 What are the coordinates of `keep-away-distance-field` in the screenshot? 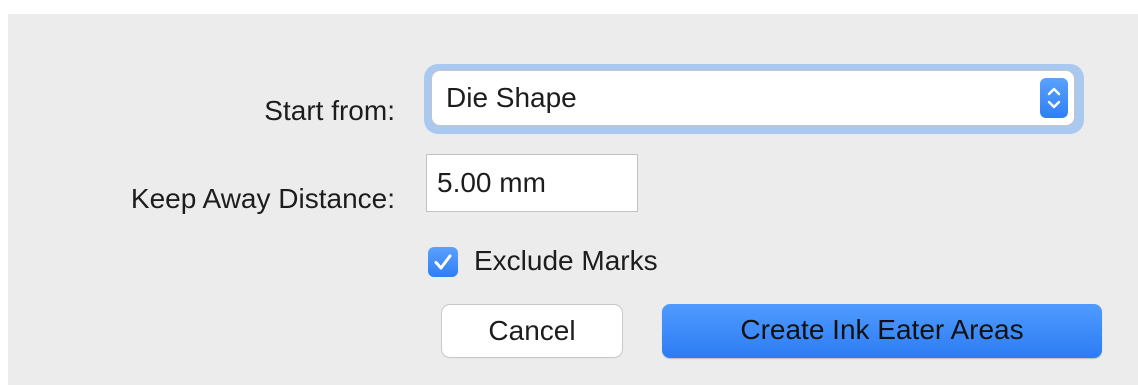 It's located at (532, 183).